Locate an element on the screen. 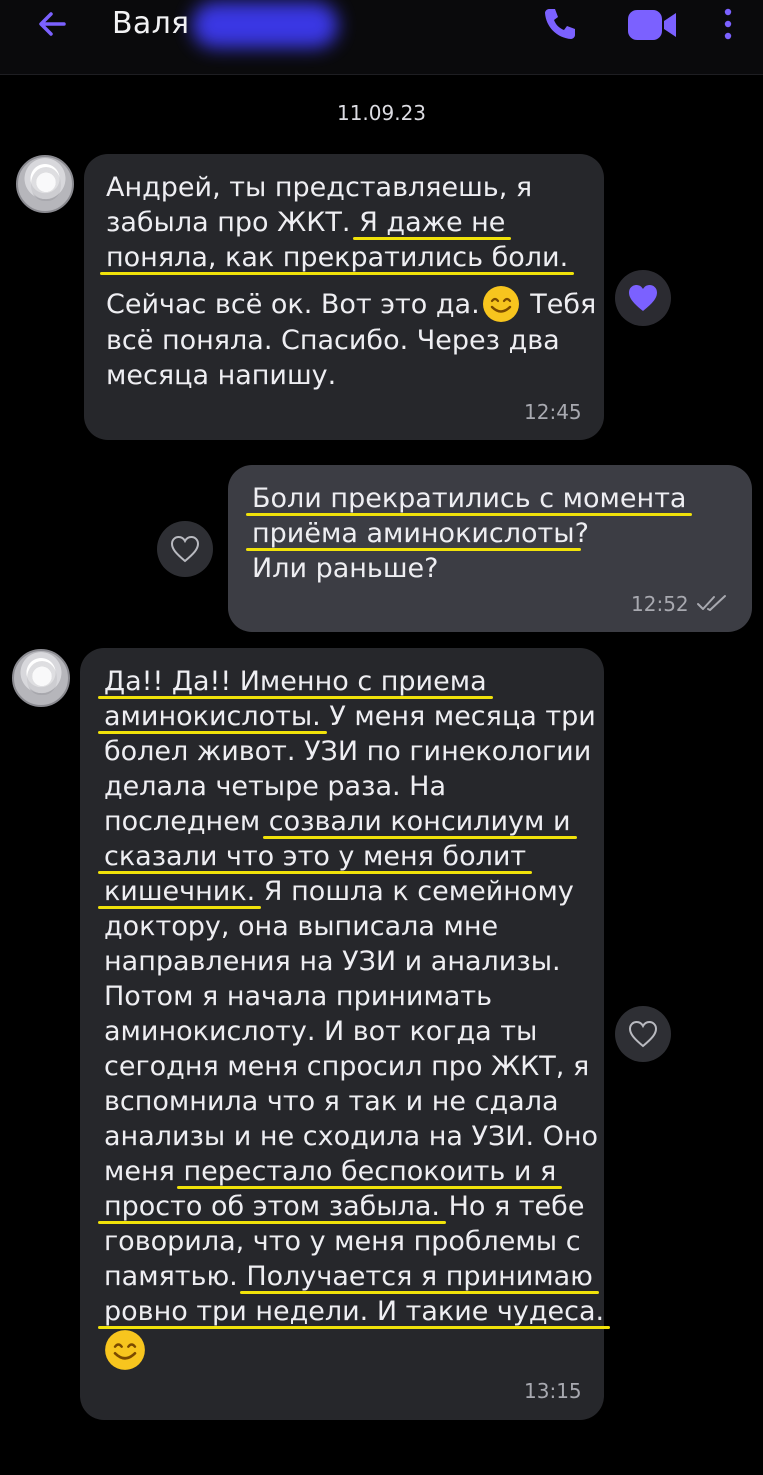 This screenshot has width=763, height=1475. message-line: памятью. Получается я принимаю is located at coordinates (351, 1277).